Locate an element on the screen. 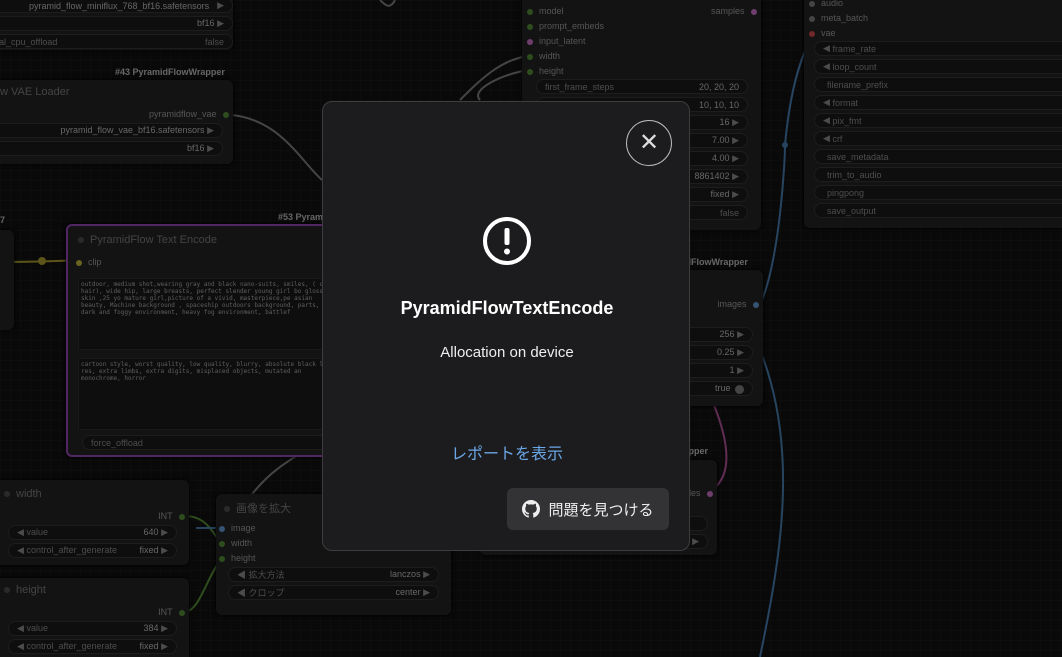 This screenshot has width=1062, height=657. close-button: ✕ is located at coordinates (649, 143).